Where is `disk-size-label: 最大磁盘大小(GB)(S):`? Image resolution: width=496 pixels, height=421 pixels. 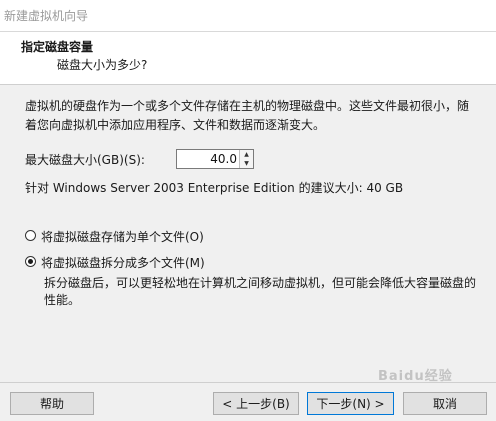
disk-size-label: 最大磁盘大小(GB)(S): is located at coordinates (85, 160).